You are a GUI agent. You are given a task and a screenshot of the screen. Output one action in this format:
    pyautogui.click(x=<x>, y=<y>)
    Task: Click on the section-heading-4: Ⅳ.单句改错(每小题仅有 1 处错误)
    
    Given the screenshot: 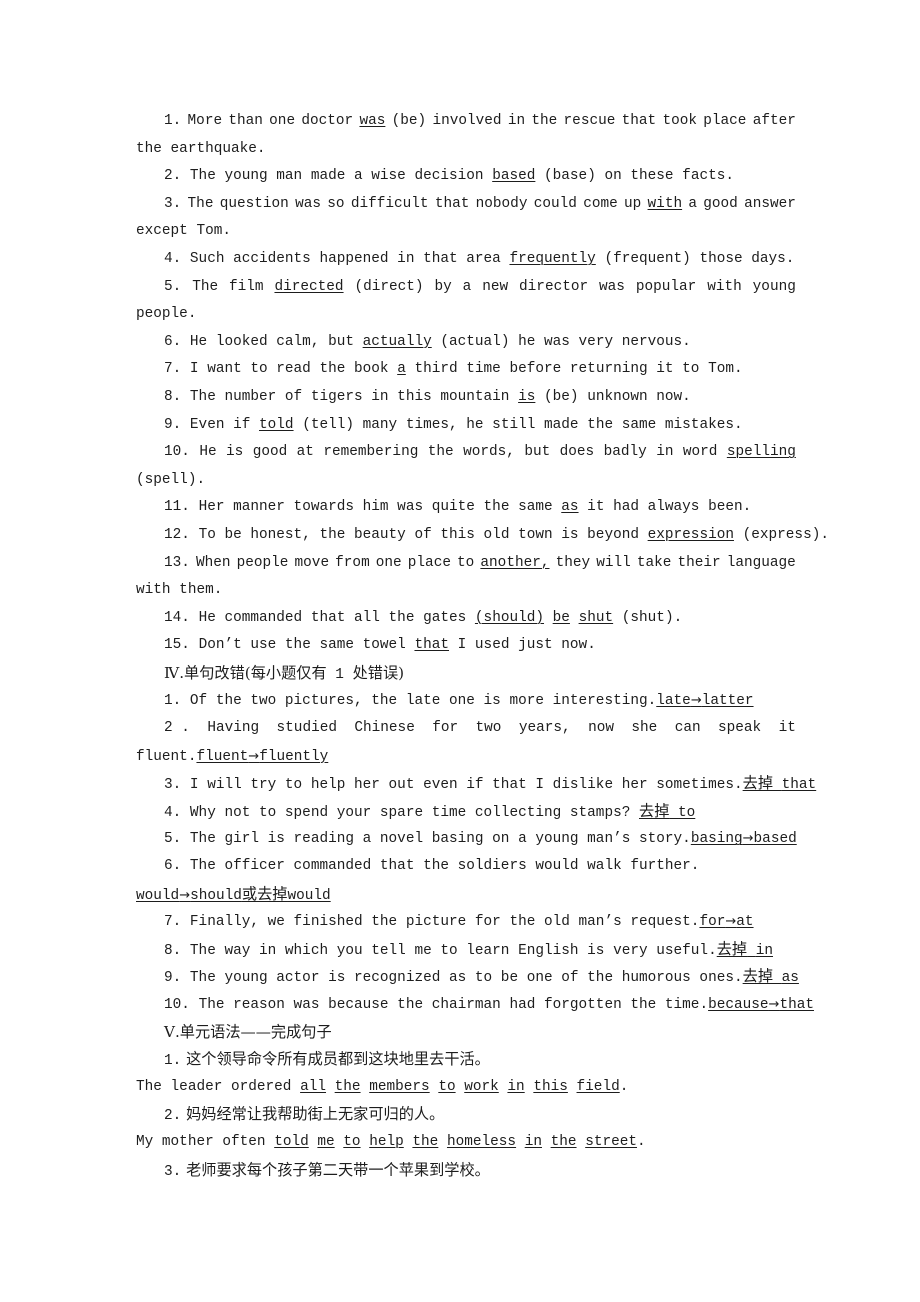 What is the action you would take?
    pyautogui.click(x=466, y=674)
    